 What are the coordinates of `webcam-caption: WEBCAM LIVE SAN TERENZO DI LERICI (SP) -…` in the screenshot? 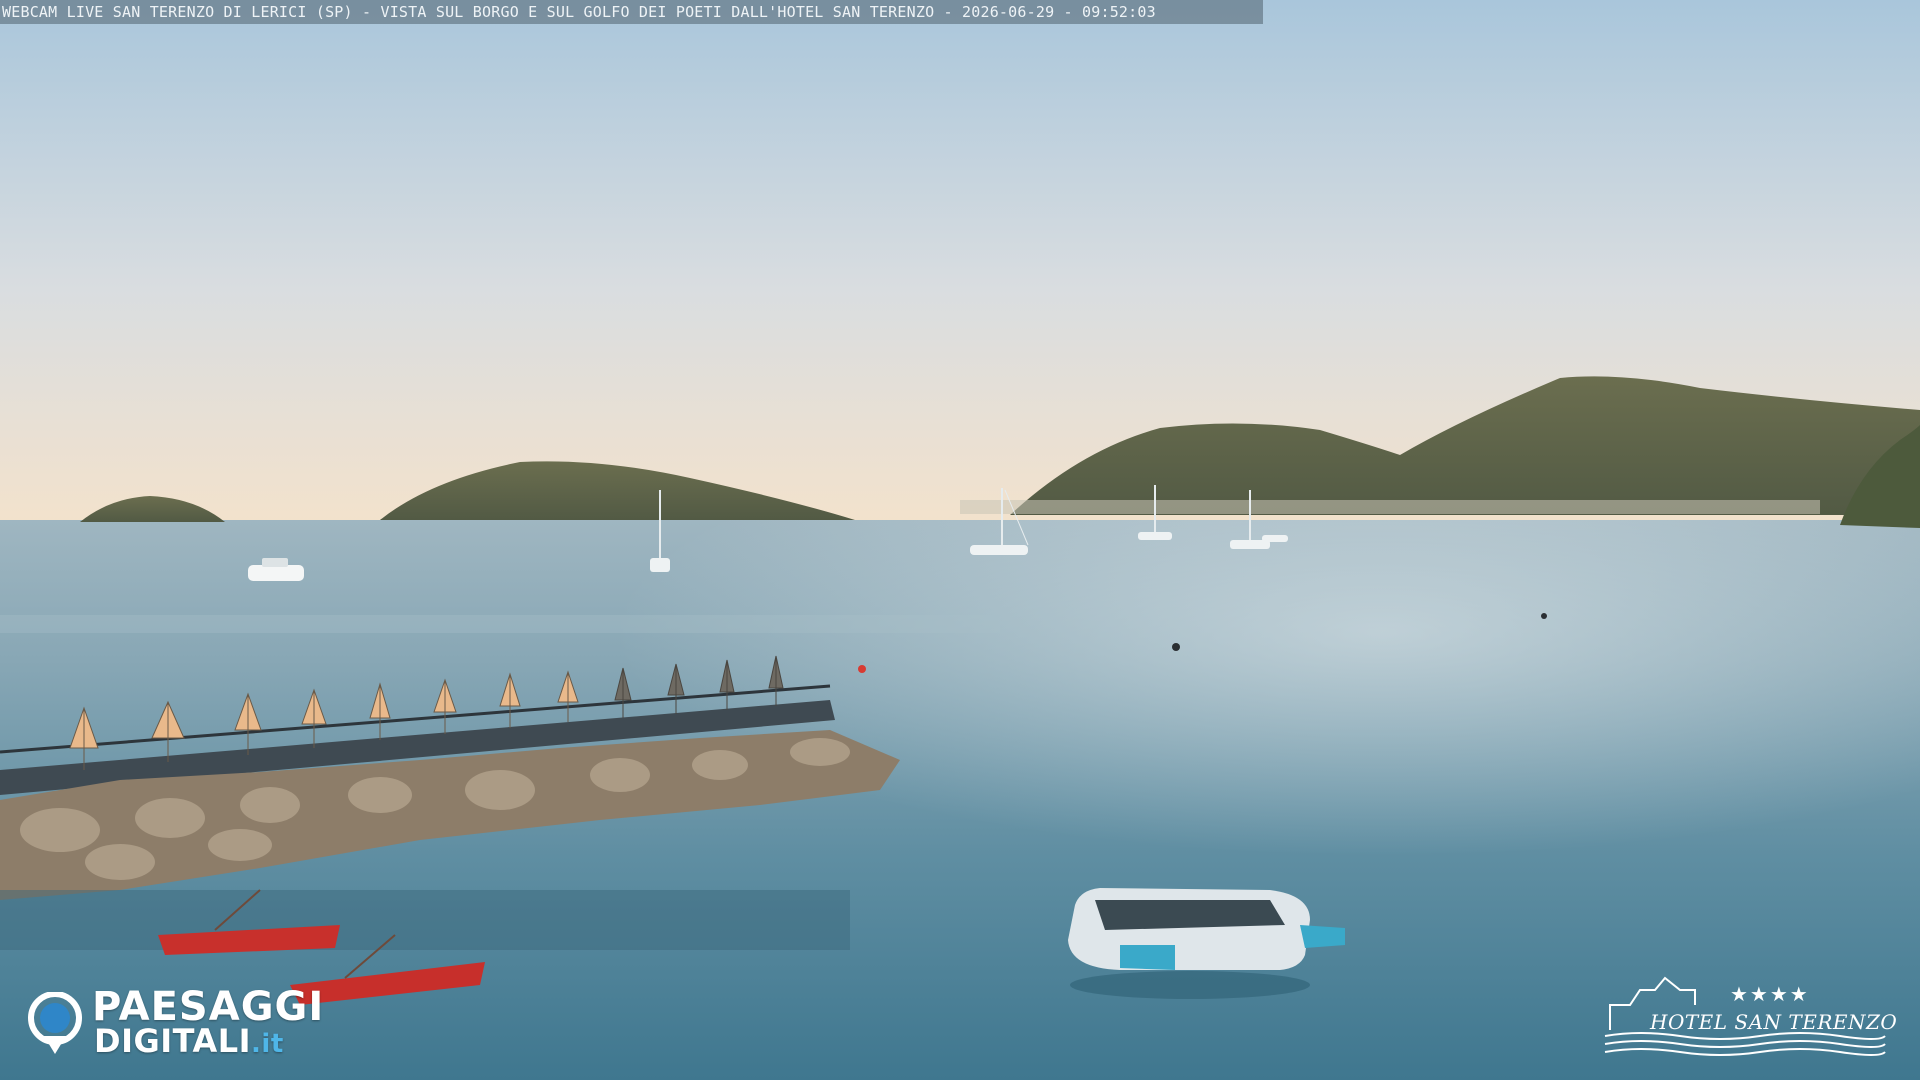 It's located at (631, 12).